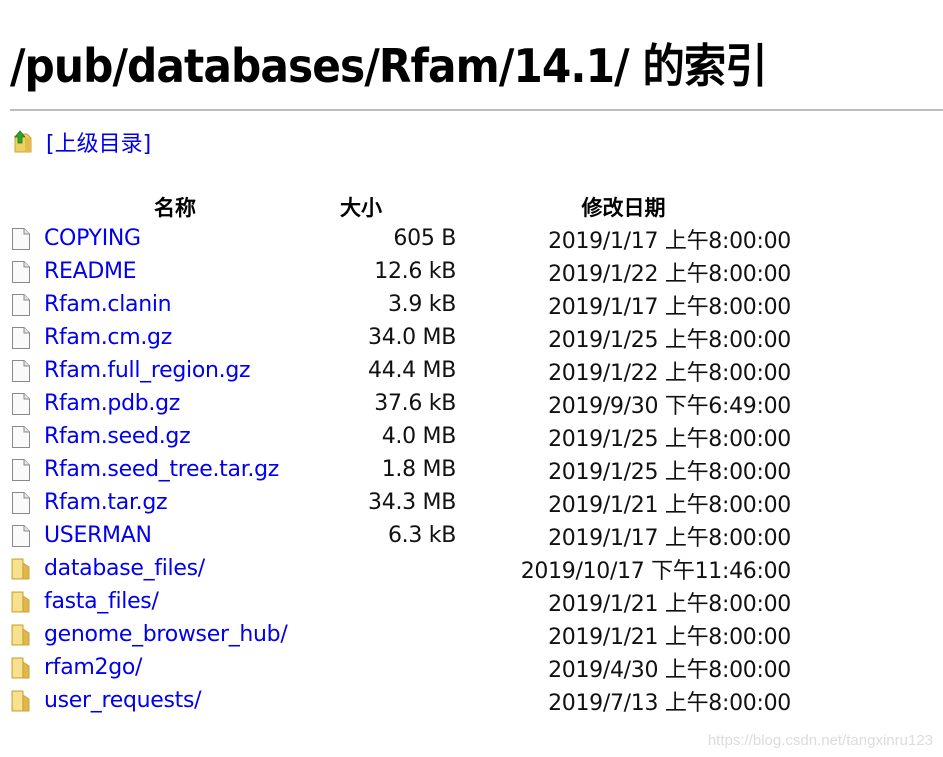  What do you see at coordinates (415, 403) in the screenshot?
I see `entry-size: 37.6 kB` at bounding box center [415, 403].